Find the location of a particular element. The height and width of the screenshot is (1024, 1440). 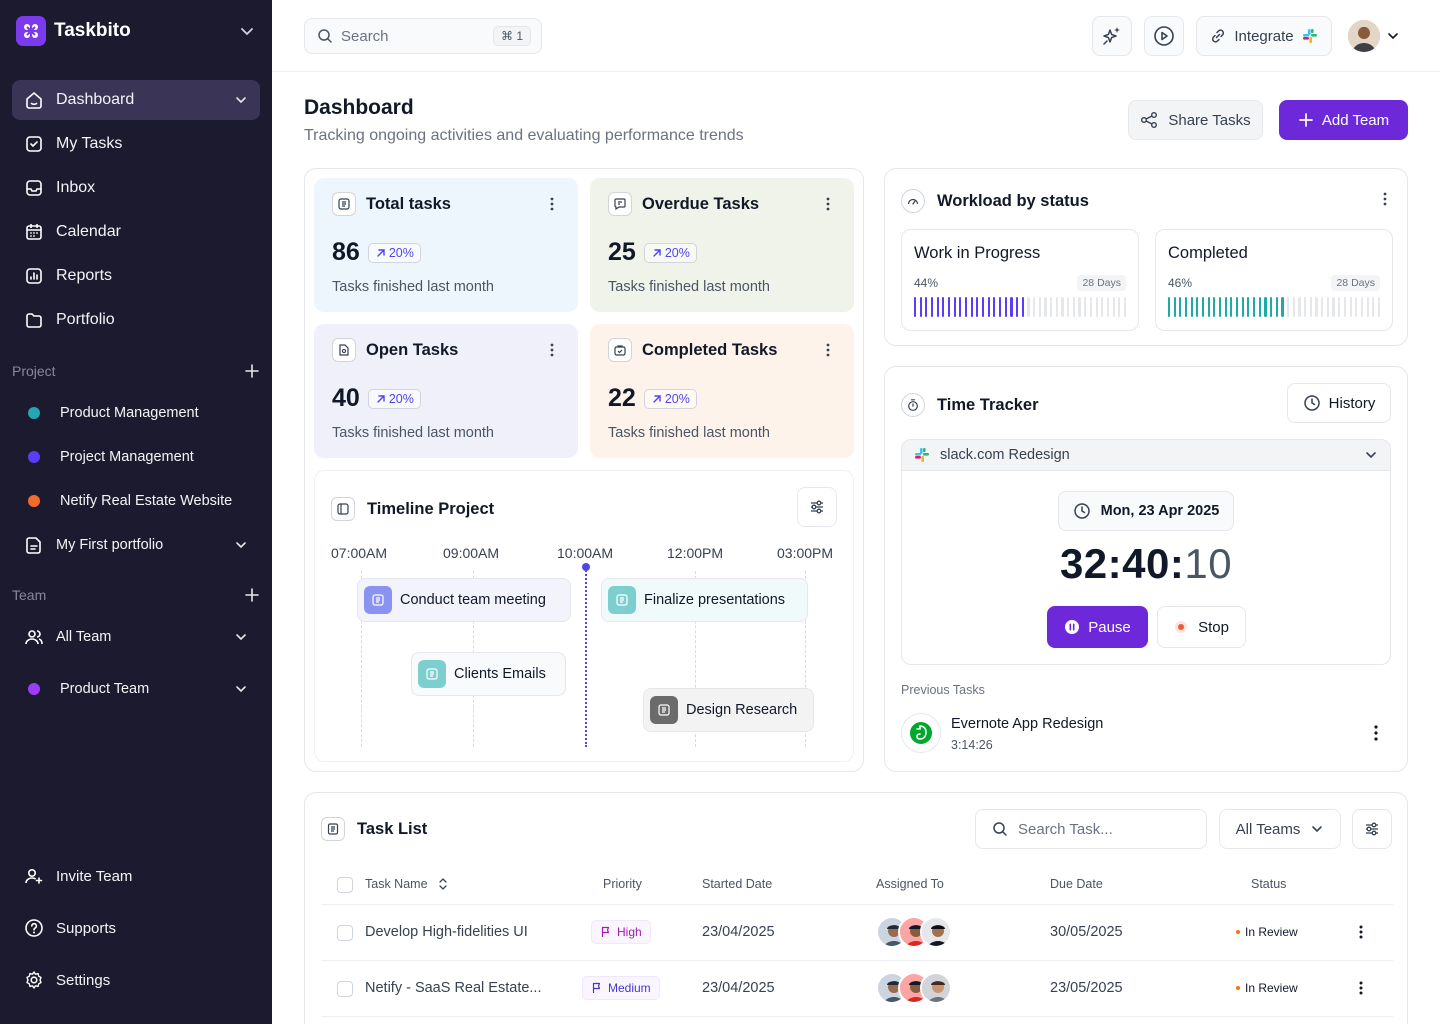

gear-icon is located at coordinates (34, 980).